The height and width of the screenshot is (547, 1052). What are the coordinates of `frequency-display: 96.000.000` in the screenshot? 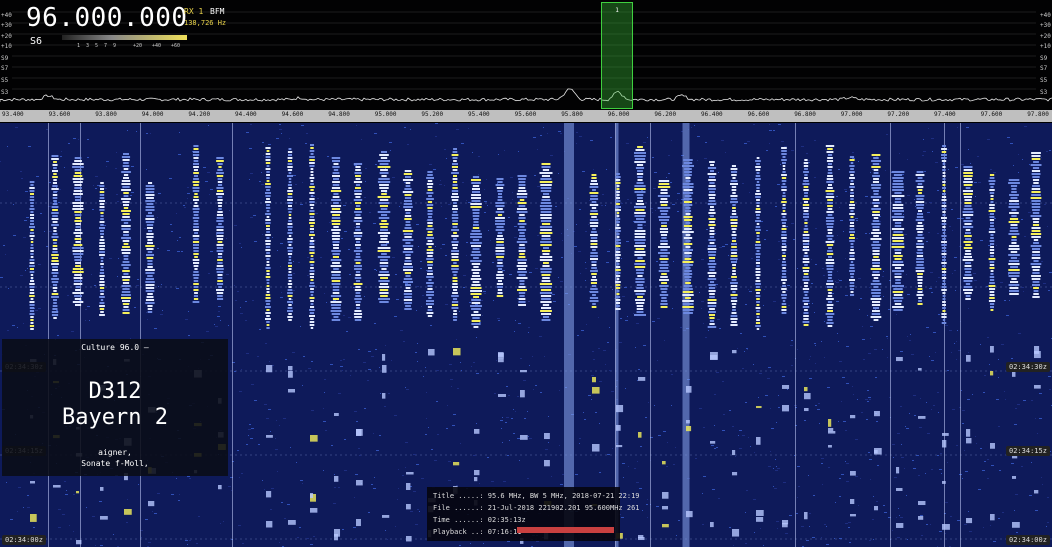 It's located at (107, 18).